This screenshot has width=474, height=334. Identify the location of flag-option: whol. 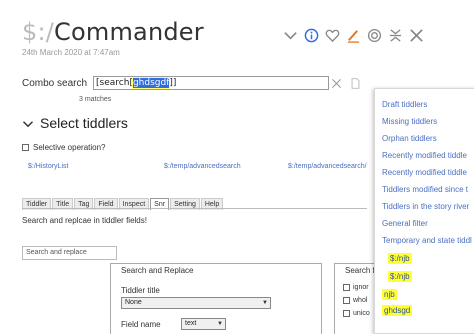
(355, 300).